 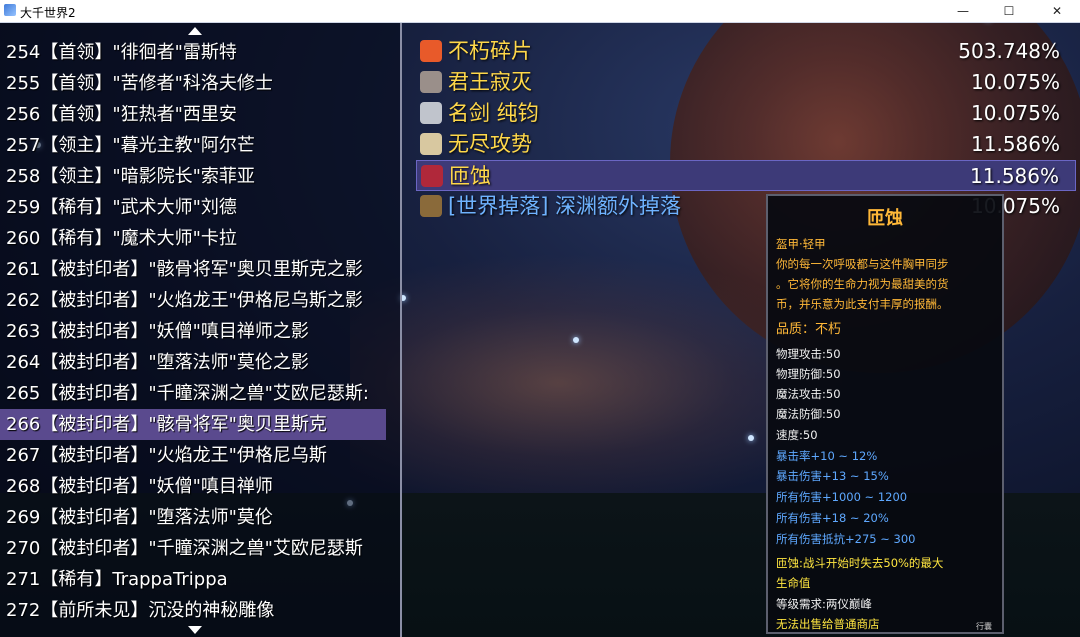 What do you see at coordinates (860, 563) in the screenshot?
I see `tooltip-effect: 匝蚀:战斗开始时失去50%的最大` at bounding box center [860, 563].